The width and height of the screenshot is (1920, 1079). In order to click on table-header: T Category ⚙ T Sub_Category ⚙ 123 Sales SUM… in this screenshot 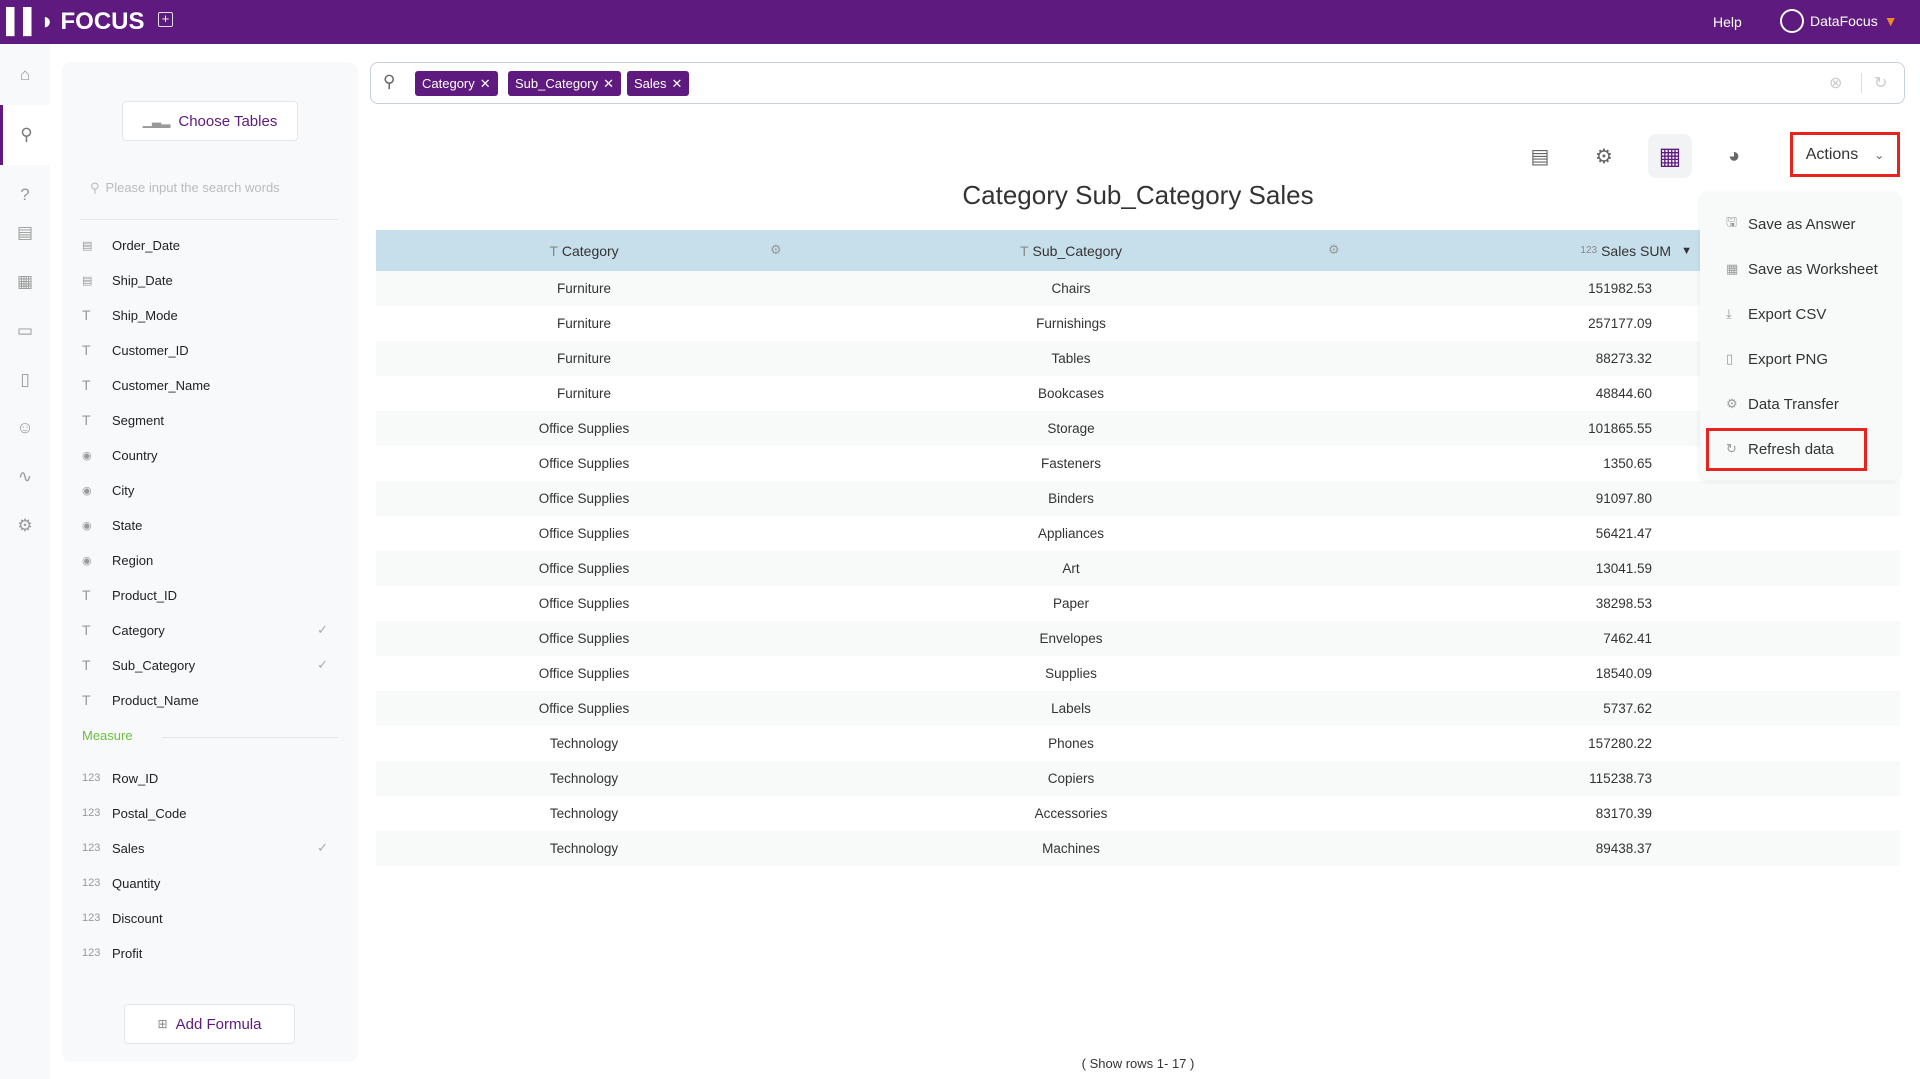, I will do `click(1138, 250)`.